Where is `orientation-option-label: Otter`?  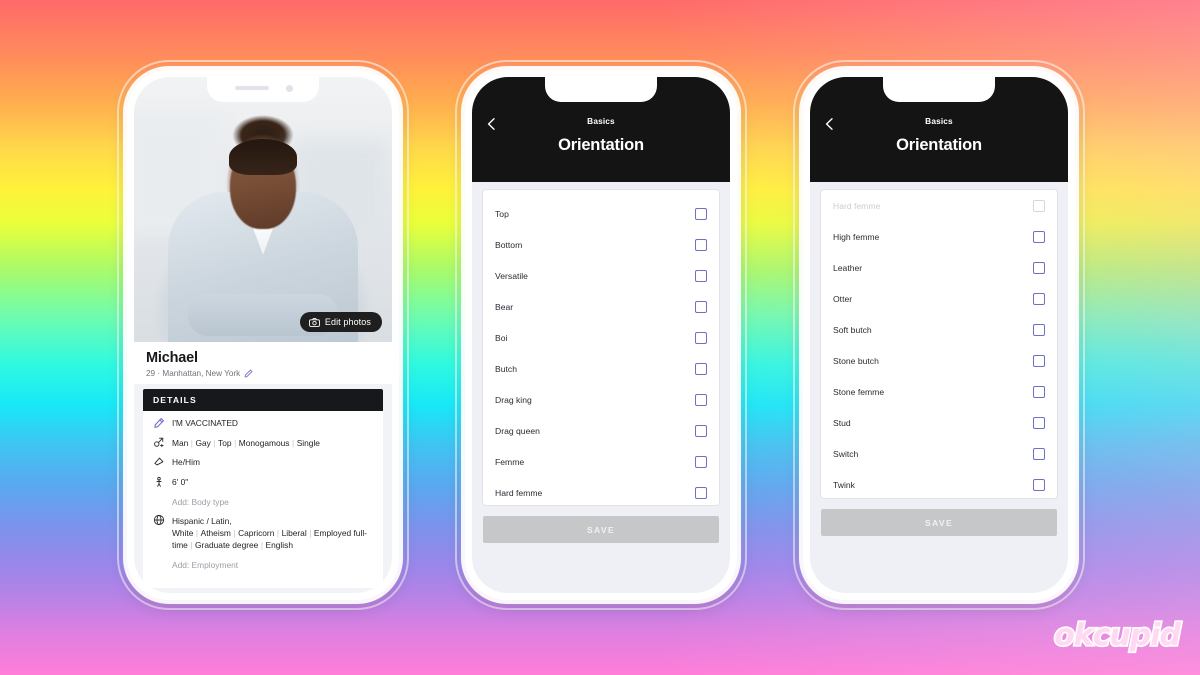 orientation-option-label: Otter is located at coordinates (843, 298).